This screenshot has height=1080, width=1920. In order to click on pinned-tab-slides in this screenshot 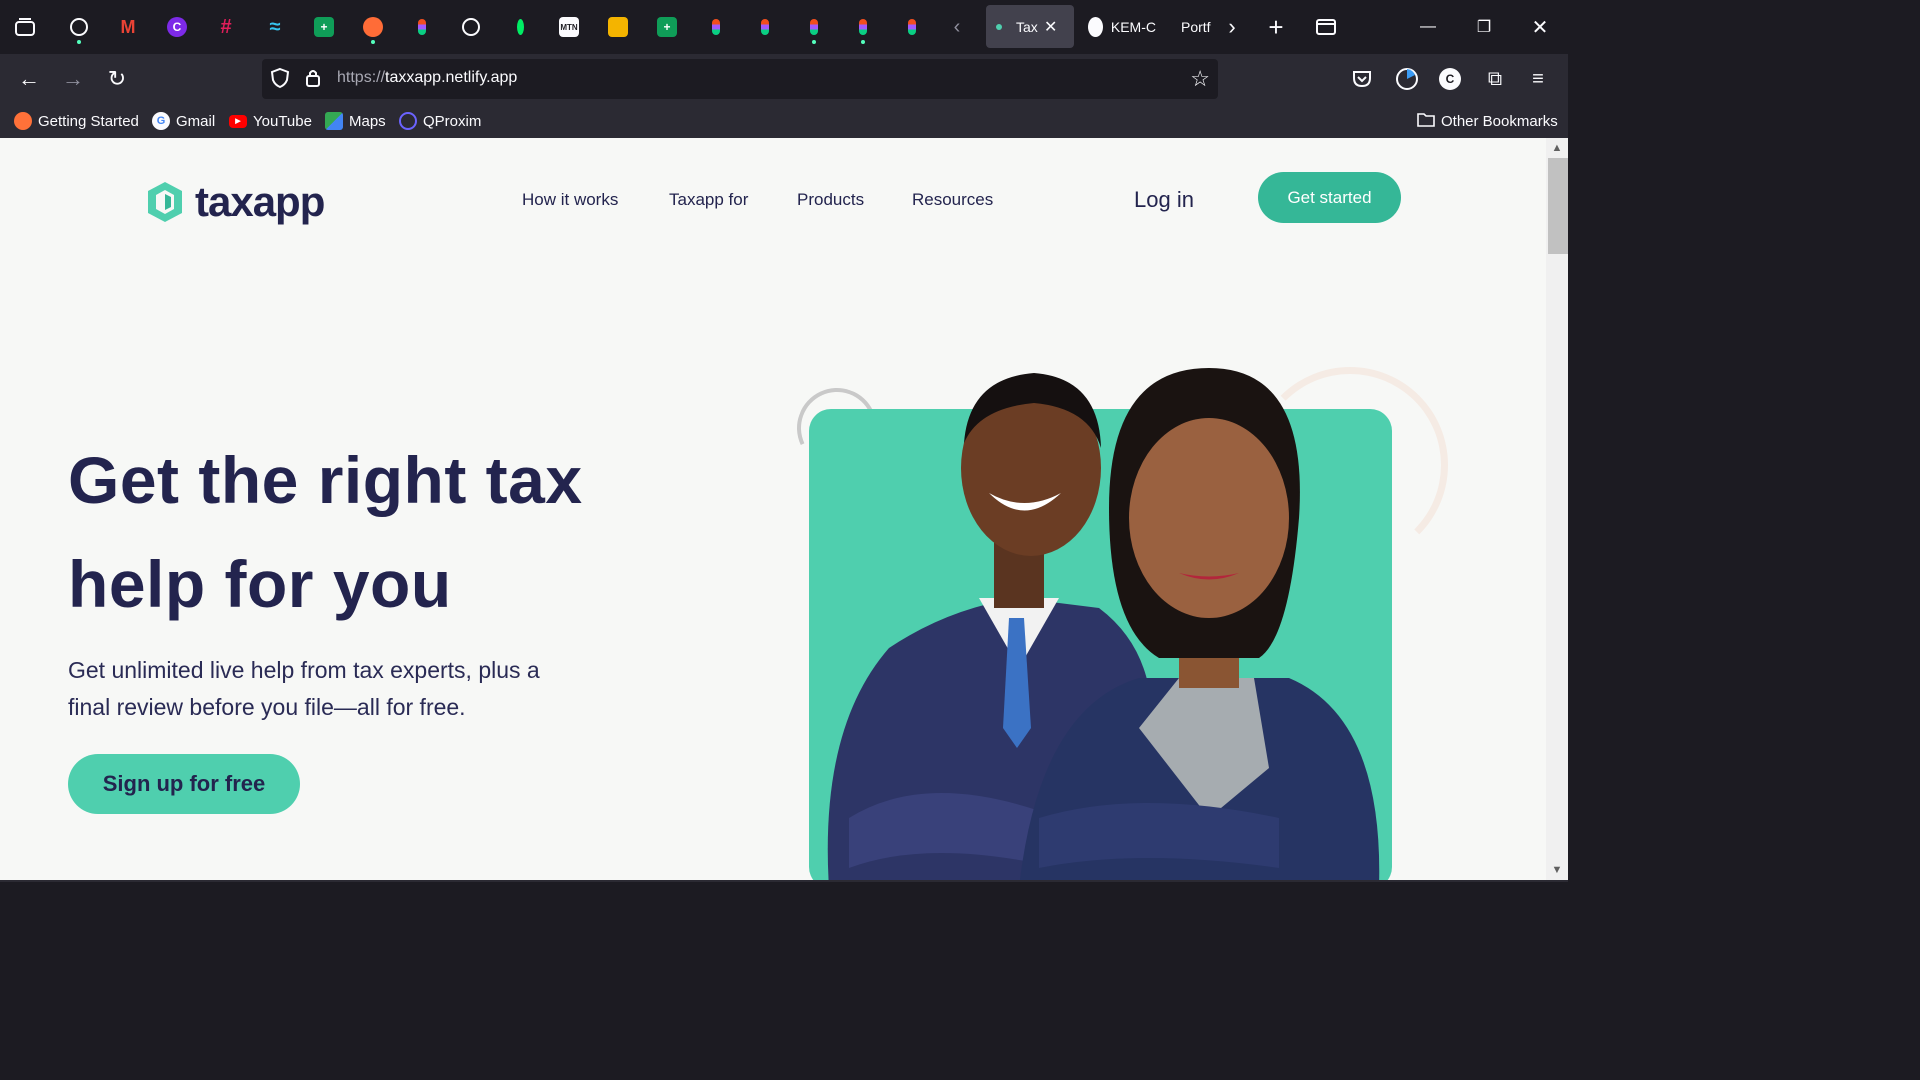, I will do `click(618, 27)`.